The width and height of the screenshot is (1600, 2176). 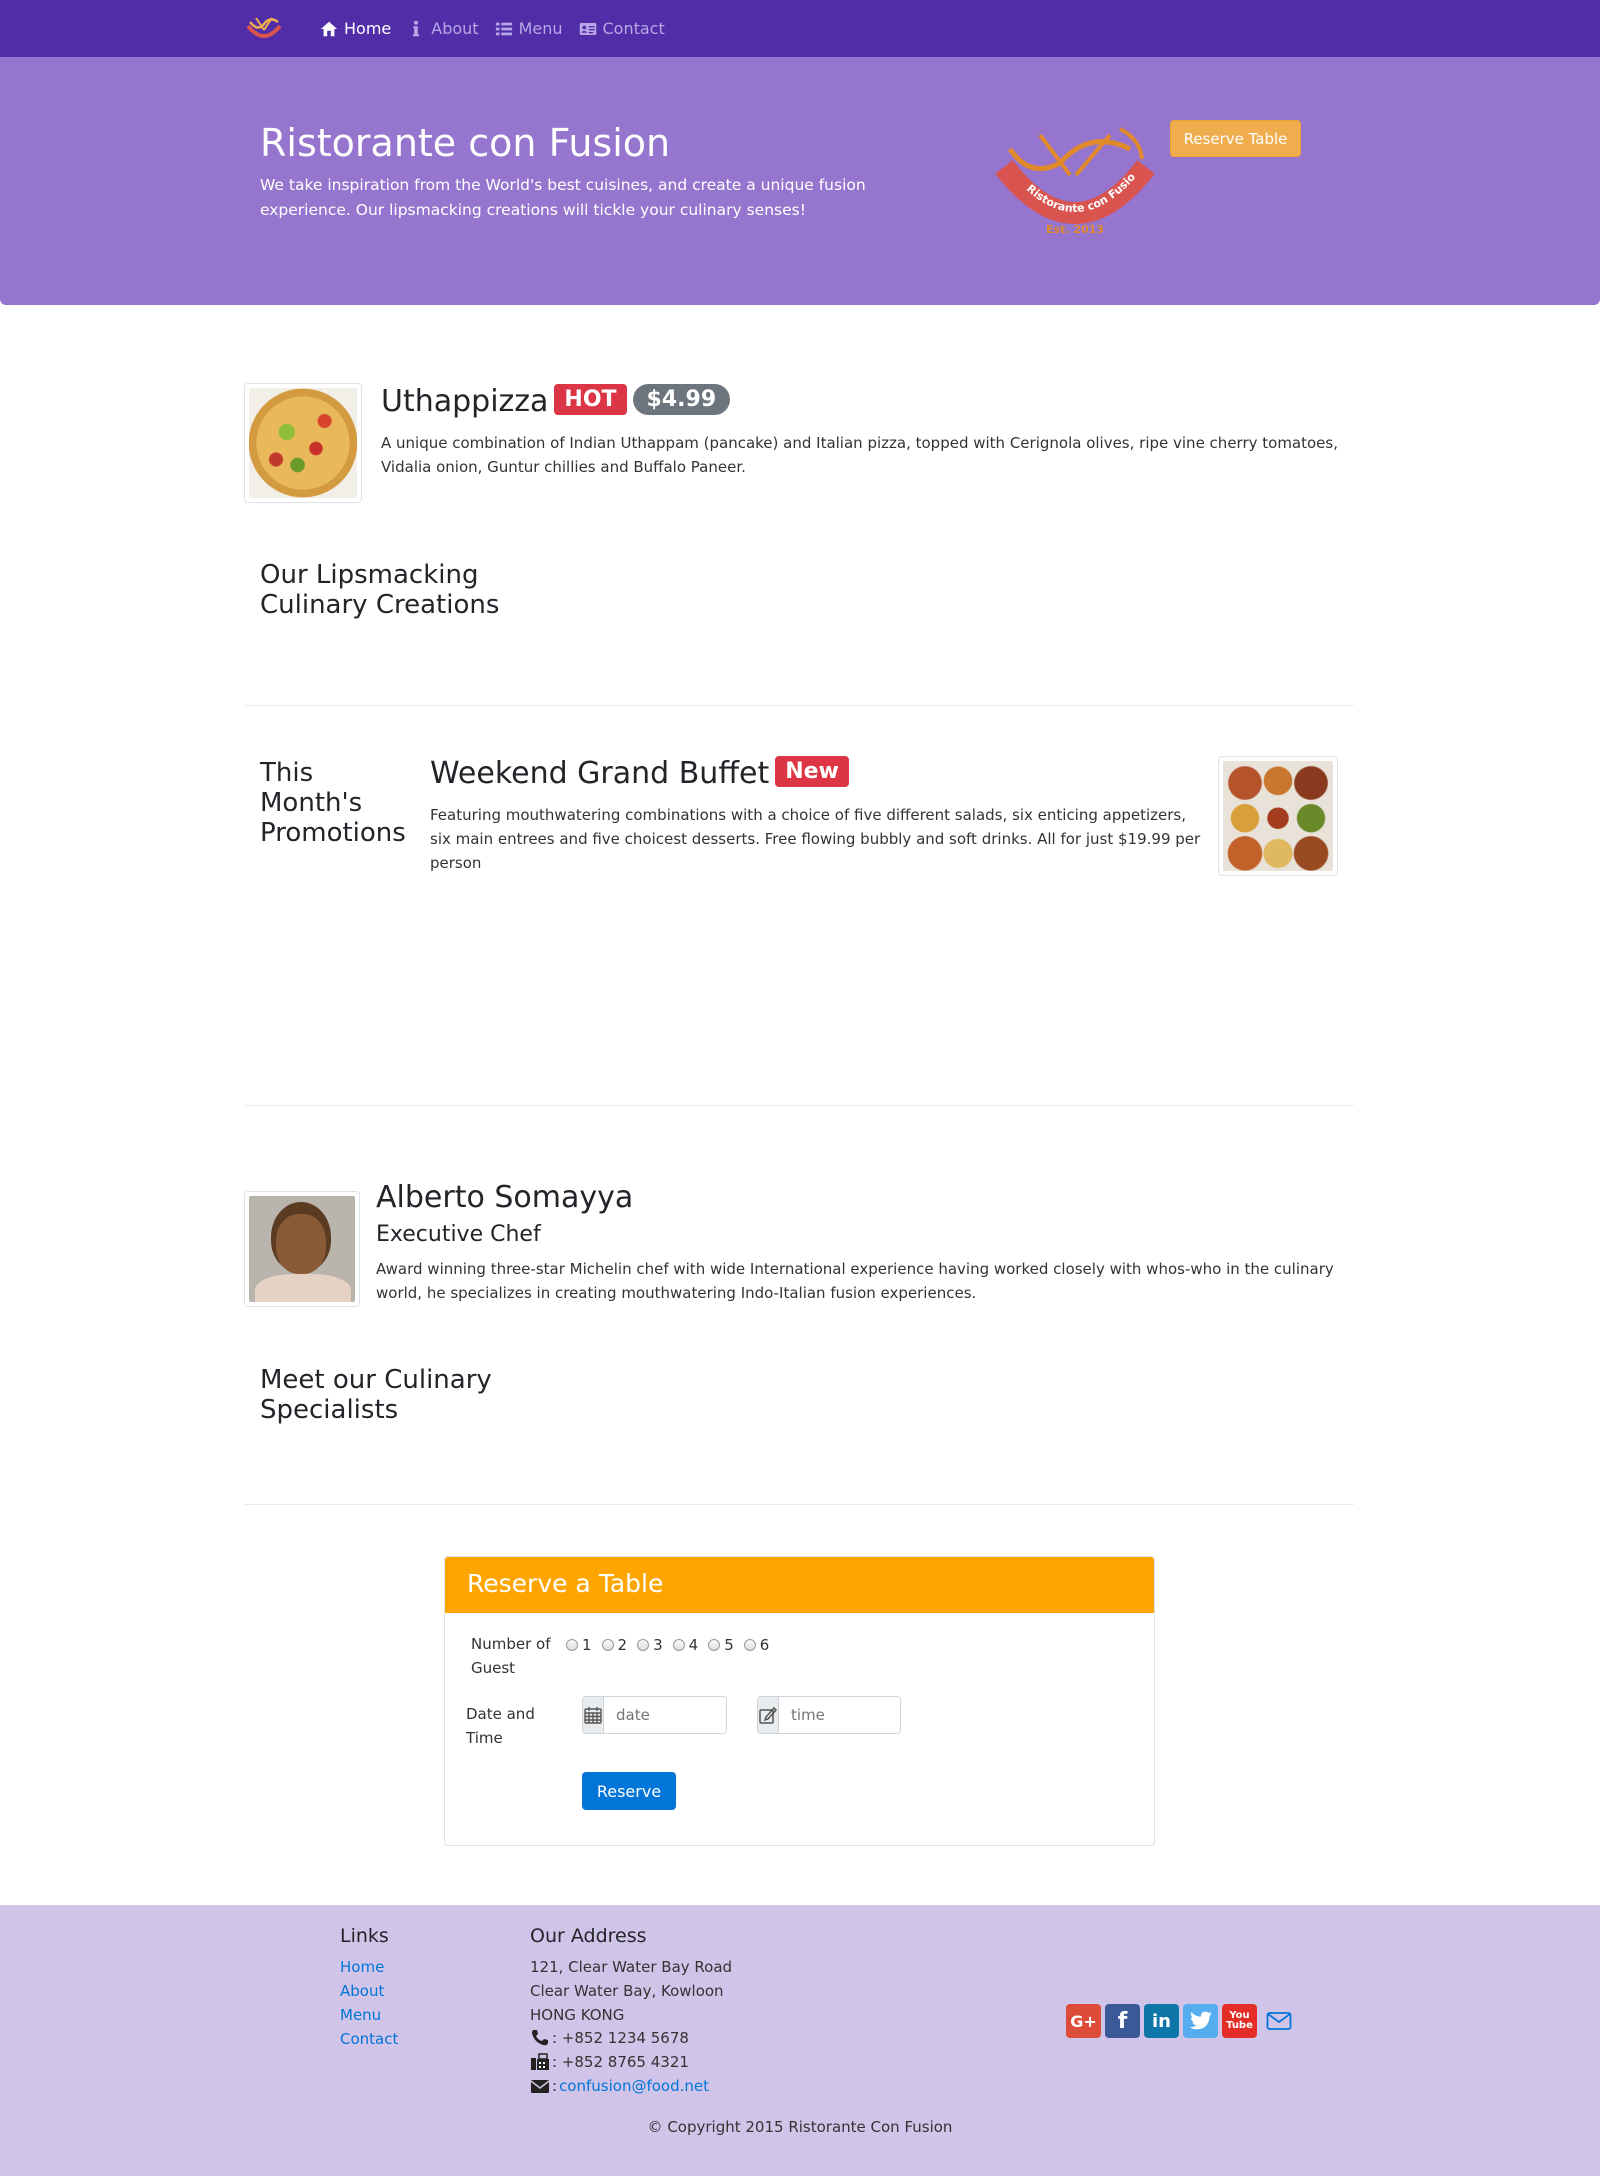 I want to click on guest-option-3: 3, so click(x=650, y=1645).